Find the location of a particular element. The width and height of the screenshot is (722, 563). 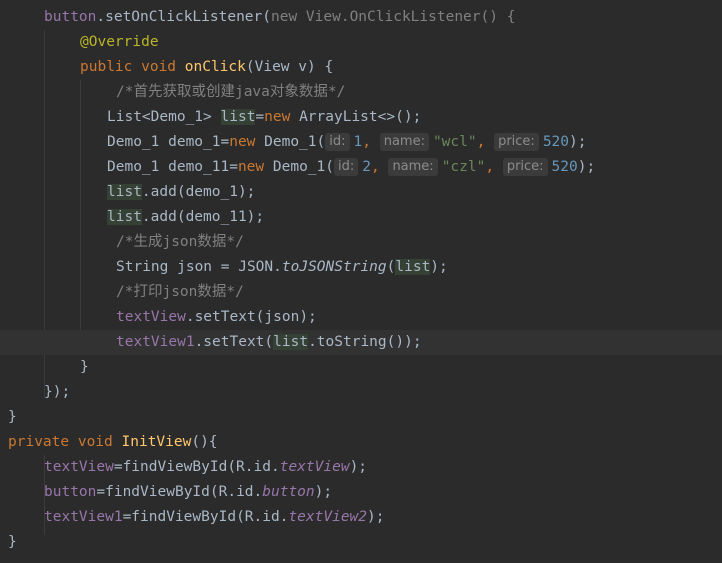

code-token: .add(demo_11); is located at coordinates (203, 217).